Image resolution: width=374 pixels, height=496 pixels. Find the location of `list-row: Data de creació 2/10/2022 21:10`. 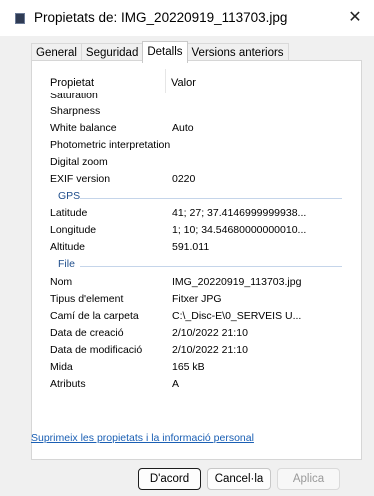

list-row: Data de creació 2/10/2022 21:10 is located at coordinates (193, 334).